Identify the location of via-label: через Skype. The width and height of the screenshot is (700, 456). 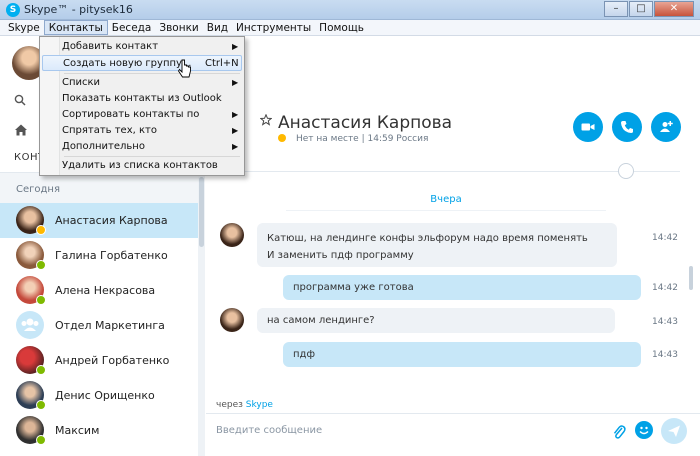
(244, 405).